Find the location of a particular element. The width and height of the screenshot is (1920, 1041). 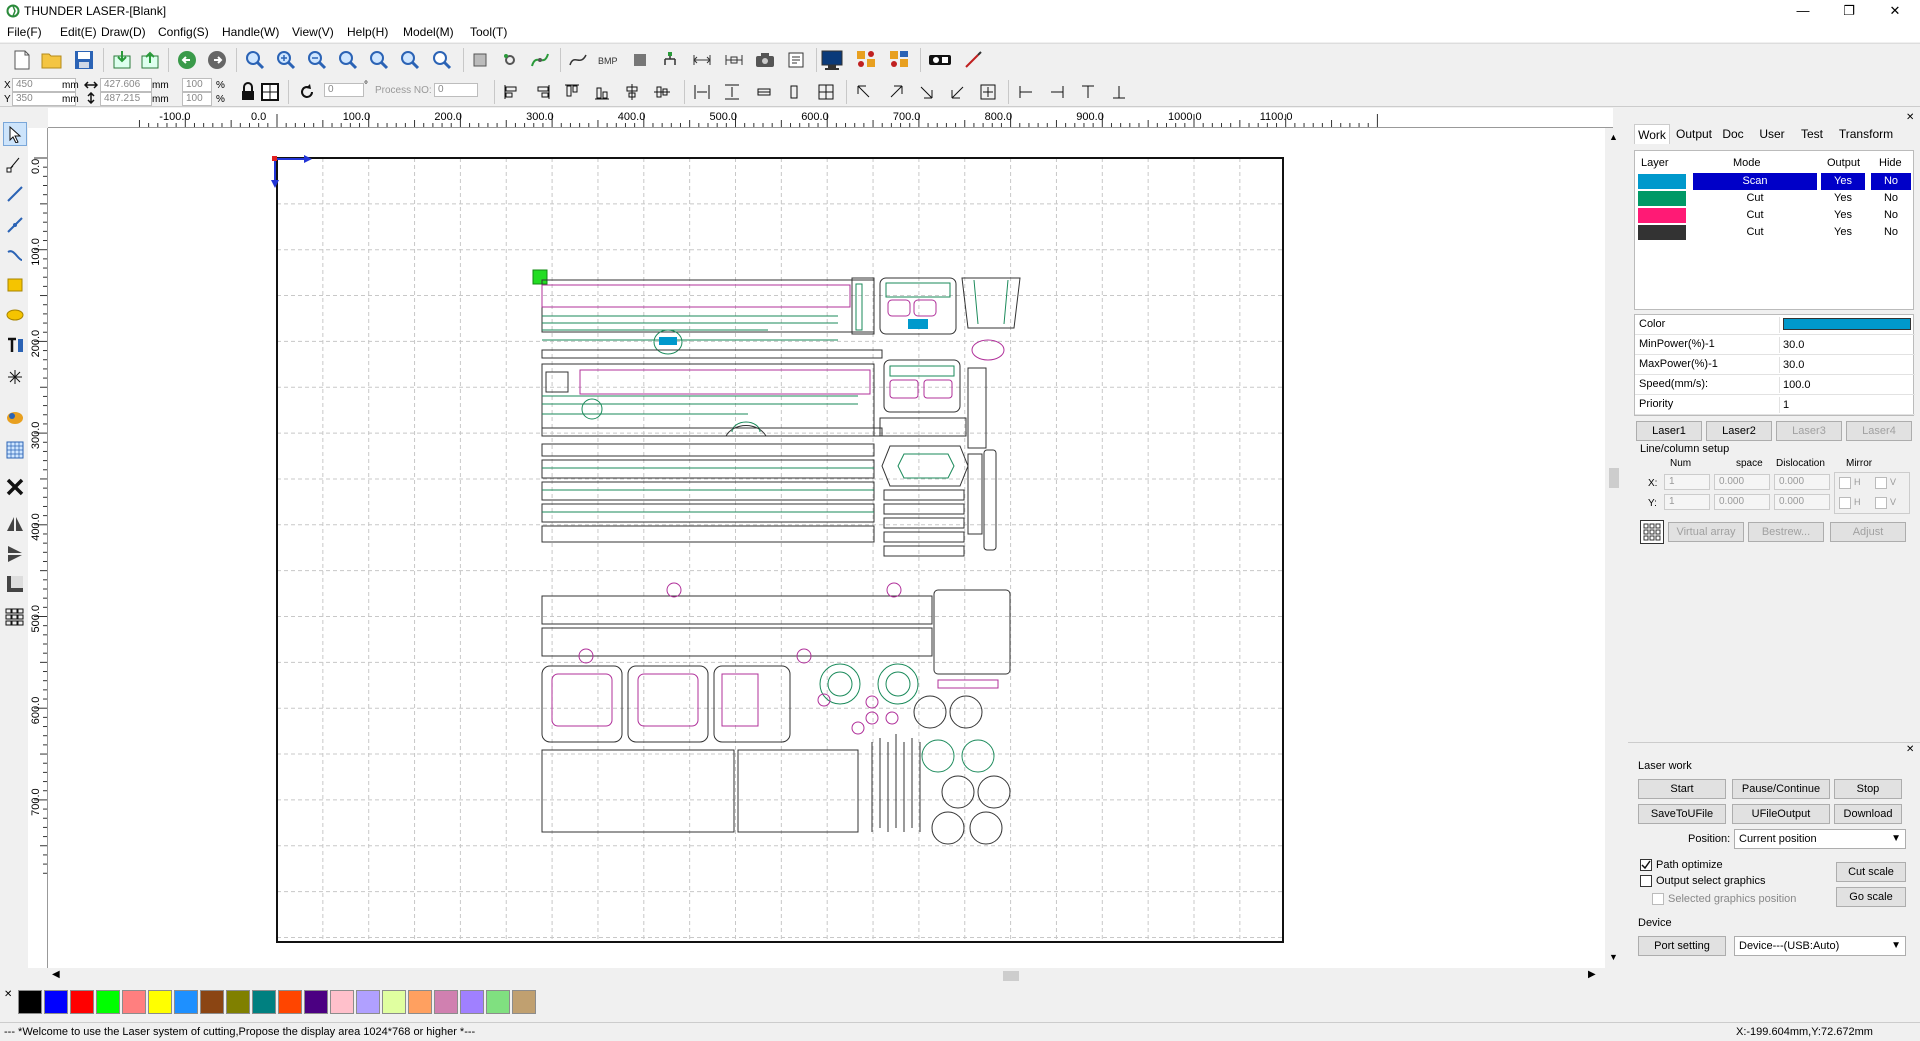

align-center-h-icon is located at coordinates (632, 92).